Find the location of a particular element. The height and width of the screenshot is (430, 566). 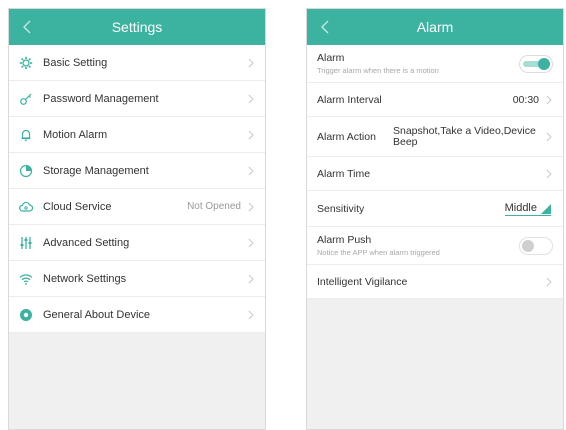

alarm-interval-value: 00:30 is located at coordinates (525, 99).